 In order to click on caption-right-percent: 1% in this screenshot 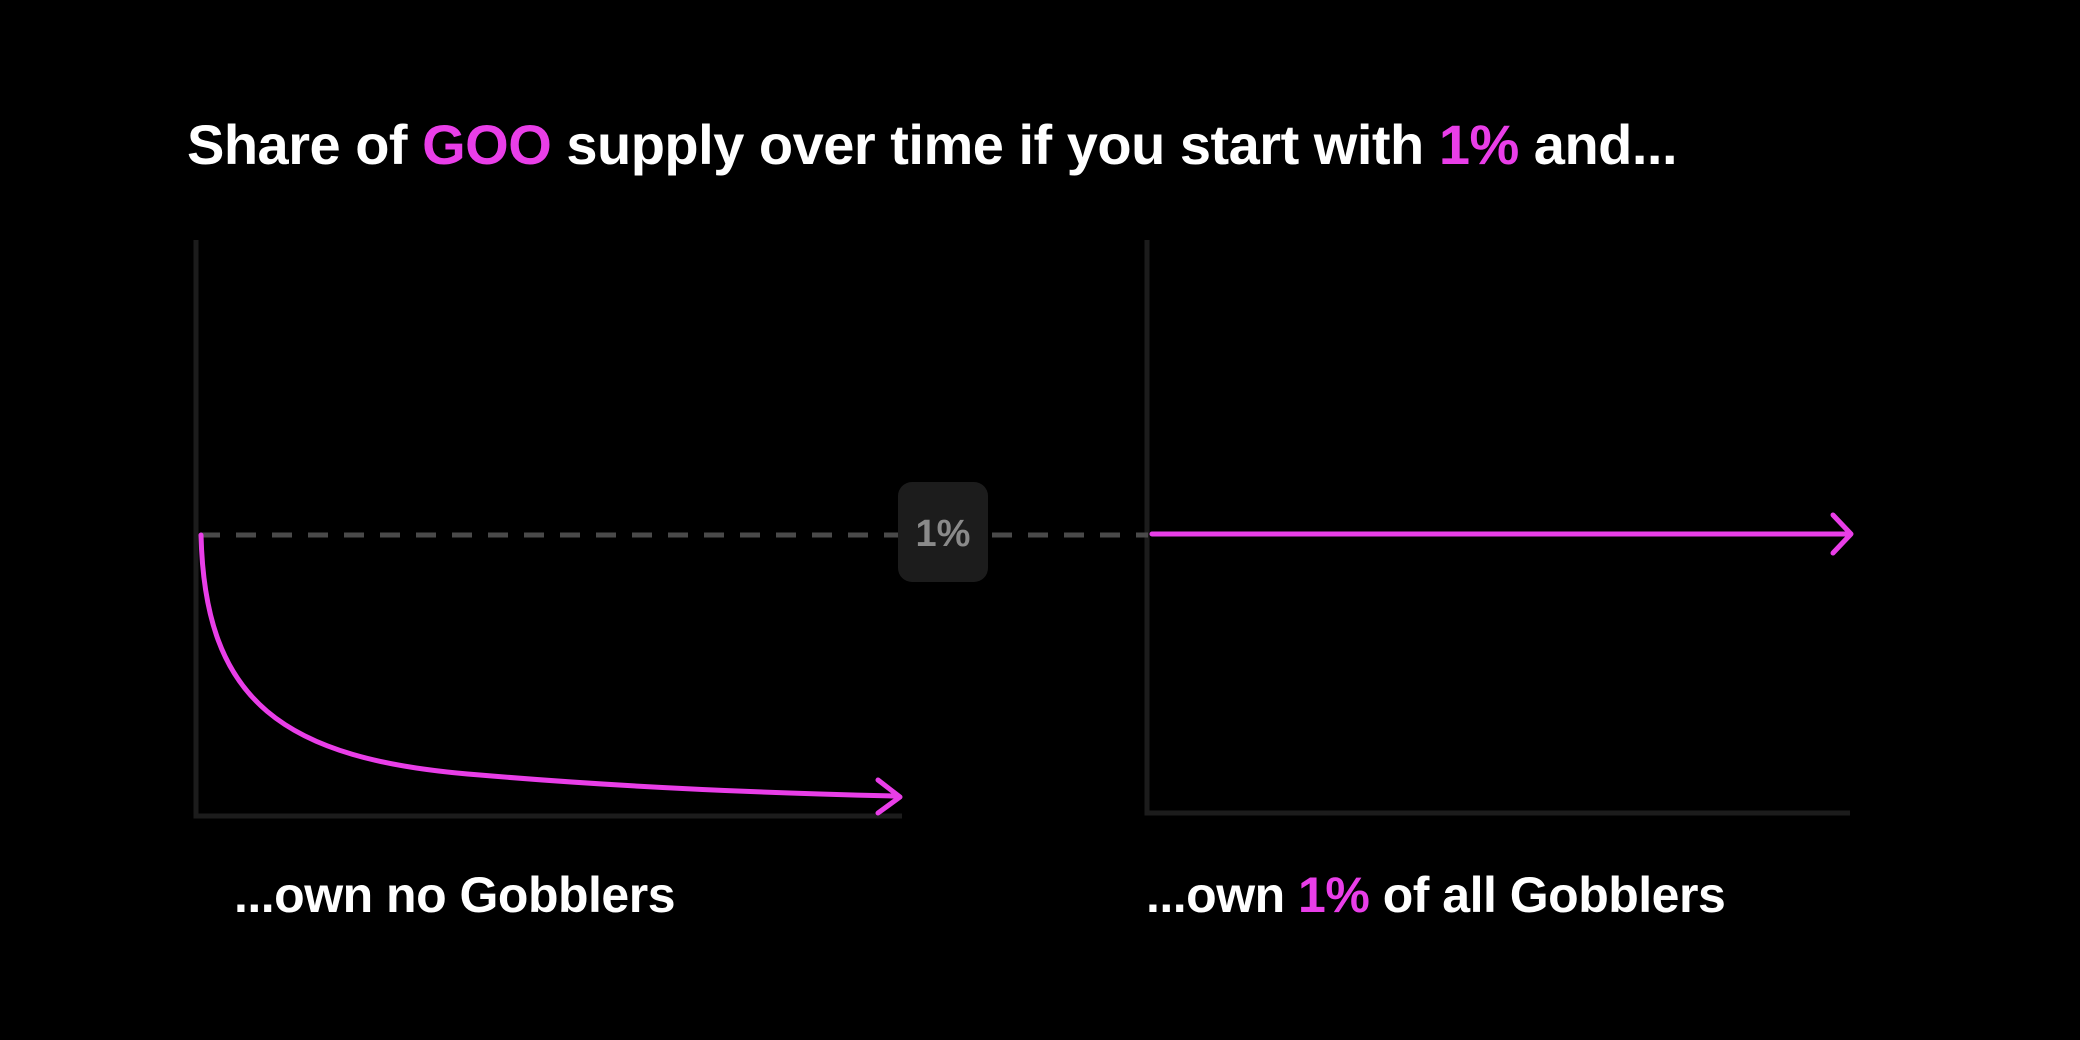, I will do `click(1334, 895)`.